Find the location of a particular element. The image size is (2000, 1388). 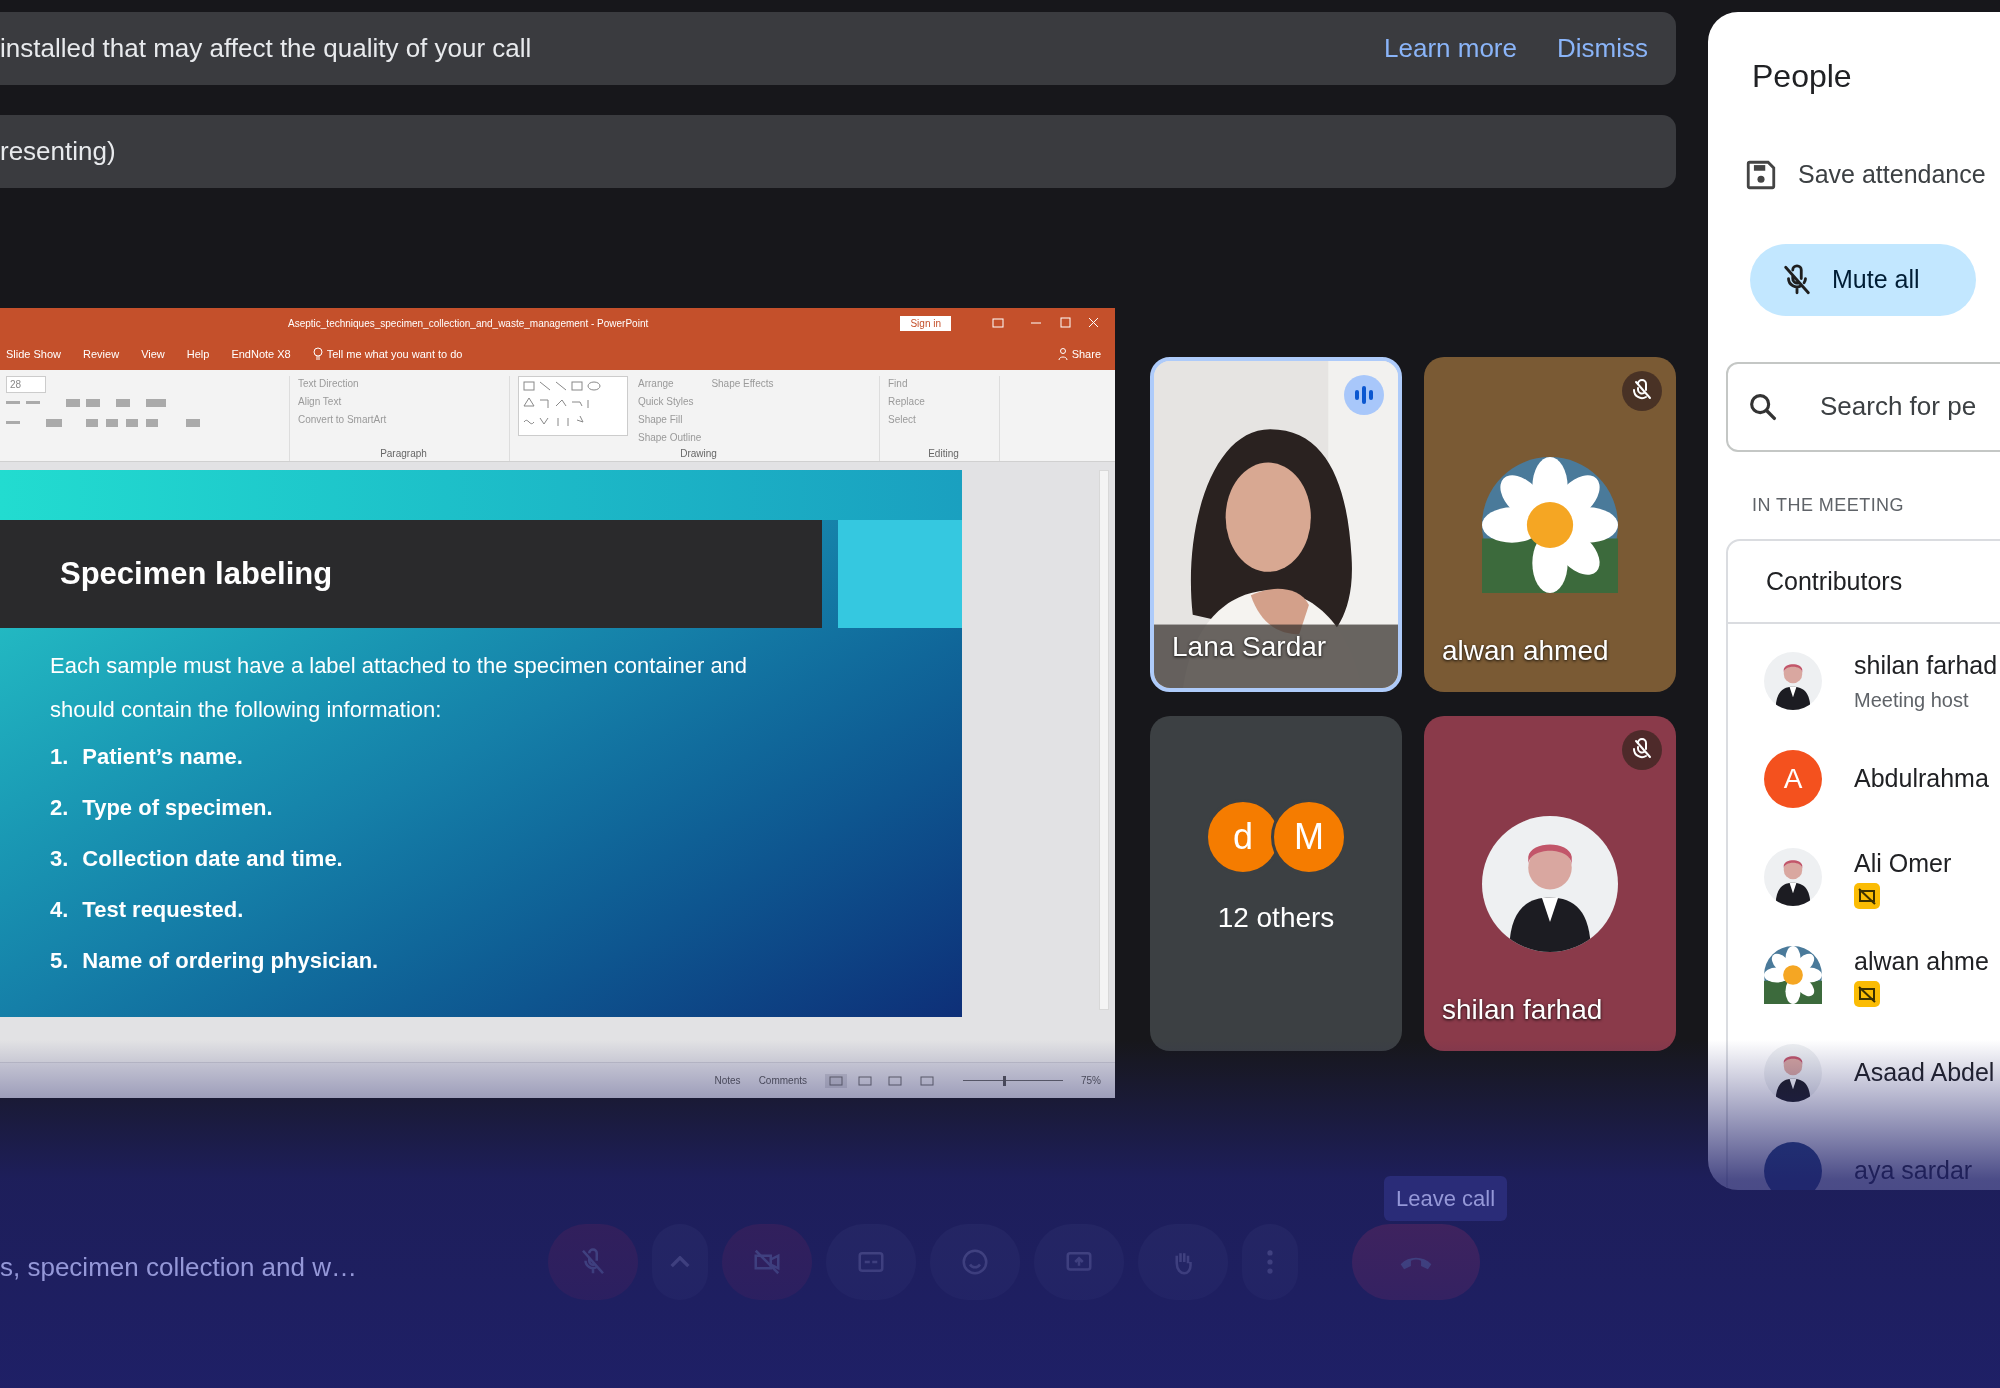

speaking-icon is located at coordinates (1364, 395).